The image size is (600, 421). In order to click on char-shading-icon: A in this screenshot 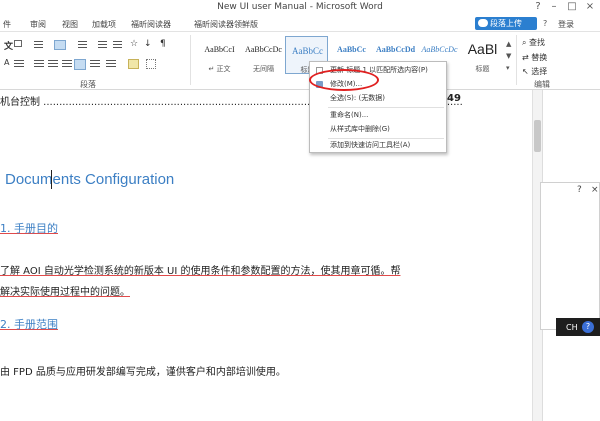, I will do `click(9, 62)`.